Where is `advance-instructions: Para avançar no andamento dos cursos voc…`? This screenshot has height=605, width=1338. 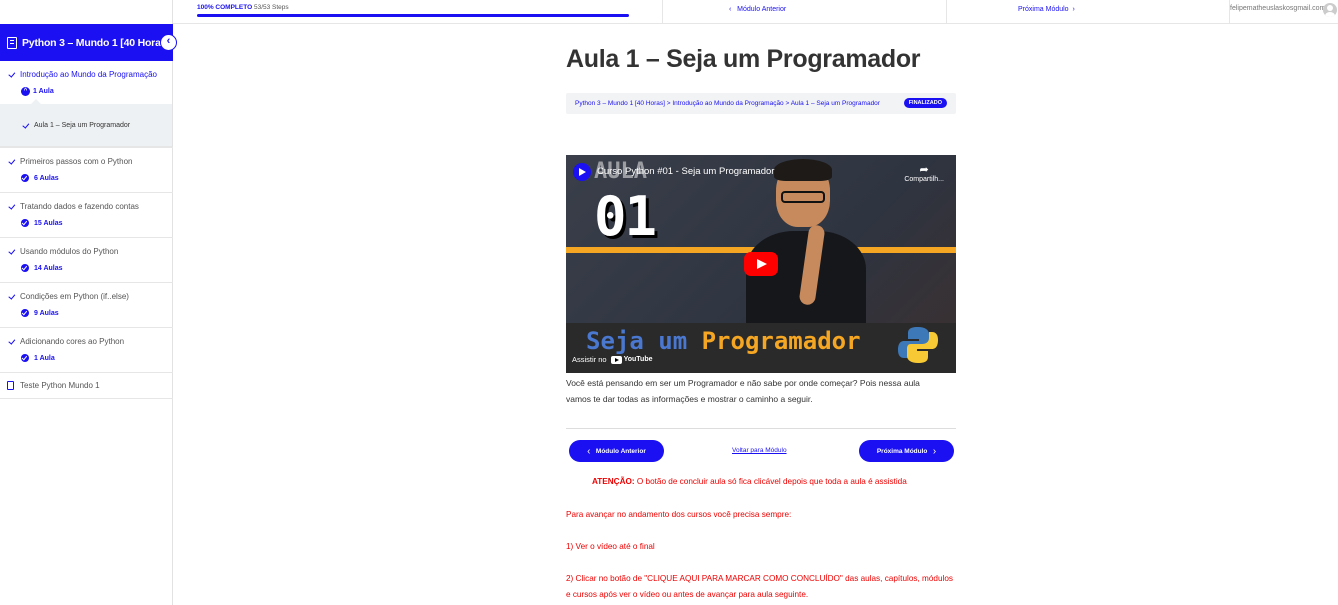 advance-instructions: Para avançar no andamento dos cursos voc… is located at coordinates (679, 514).